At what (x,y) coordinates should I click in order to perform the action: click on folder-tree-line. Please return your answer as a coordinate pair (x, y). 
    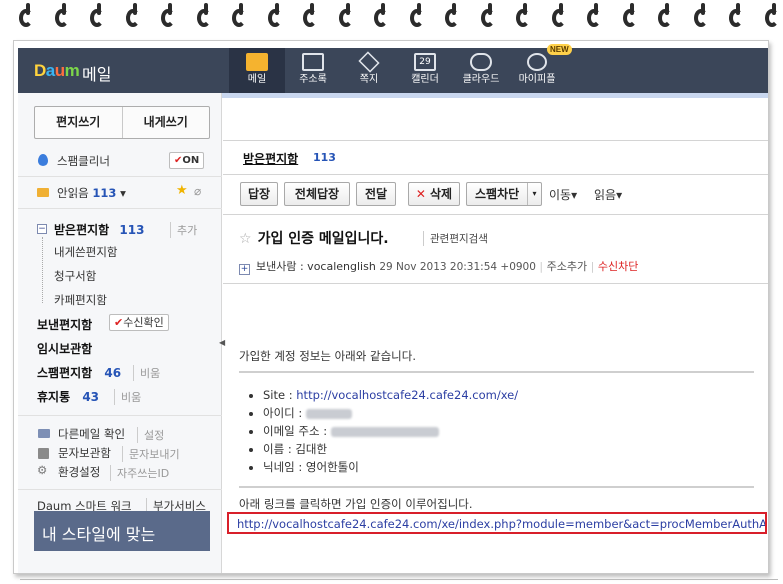
    Looking at the image, I should click on (42, 270).